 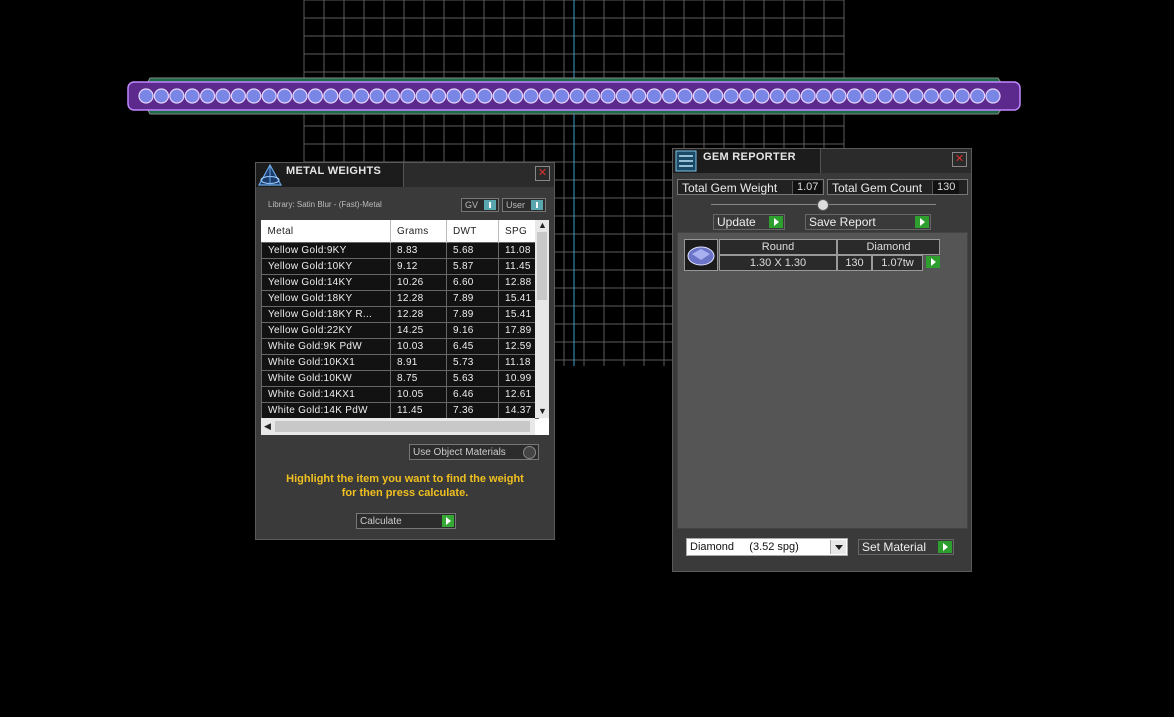 What do you see at coordinates (326, 250) in the screenshot?
I see `metal-name: Yellow Gold:9KY` at bounding box center [326, 250].